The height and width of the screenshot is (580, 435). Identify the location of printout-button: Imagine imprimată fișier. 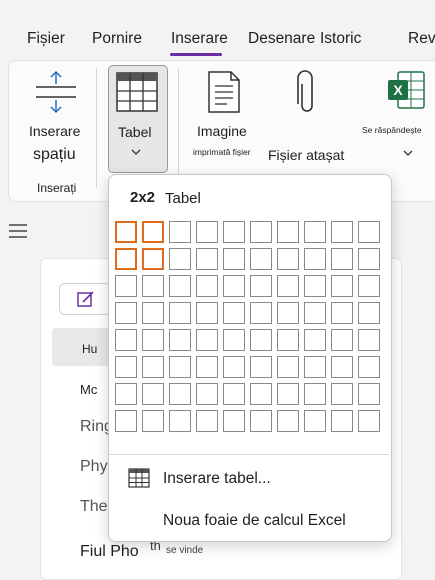
(225, 112).